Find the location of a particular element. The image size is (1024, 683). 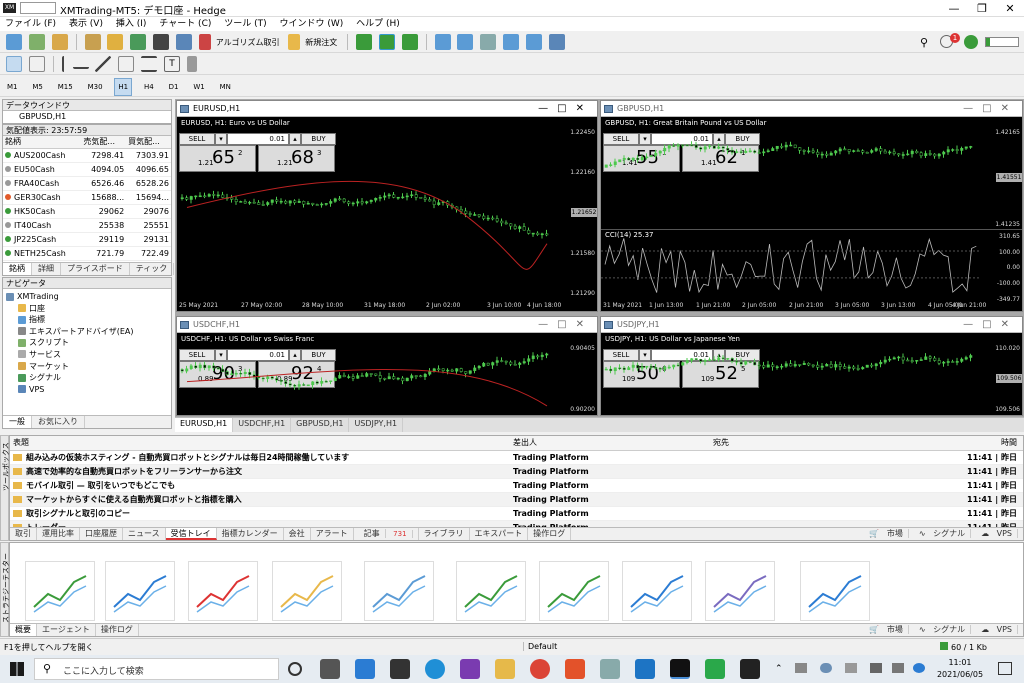

minimize-icon: — is located at coordinates (954, 8).